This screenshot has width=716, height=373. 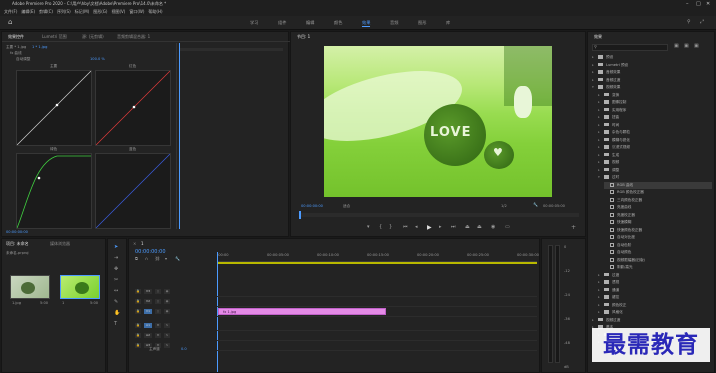 What do you see at coordinates (166, 258) in the screenshot?
I see `add-marker-icon: ▾` at bounding box center [166, 258].